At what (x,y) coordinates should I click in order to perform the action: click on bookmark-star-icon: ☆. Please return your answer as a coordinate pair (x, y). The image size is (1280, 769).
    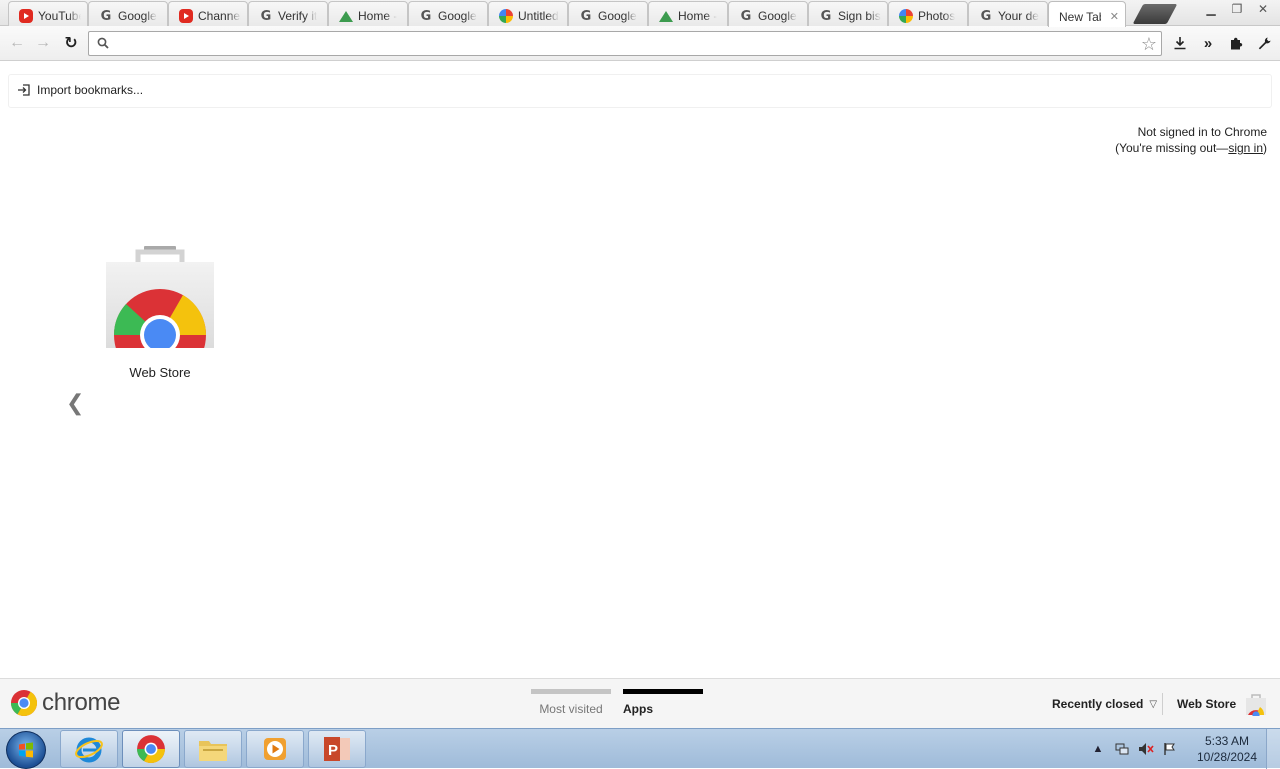
    Looking at the image, I should click on (1149, 44).